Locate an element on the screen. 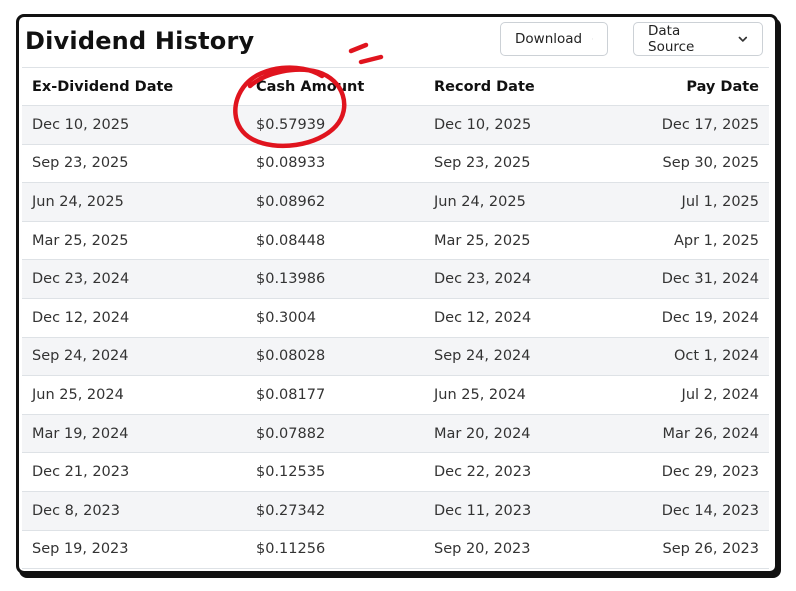 The width and height of the screenshot is (796, 591). record-date-cell: Sep 24, 2024 is located at coordinates (515, 357).